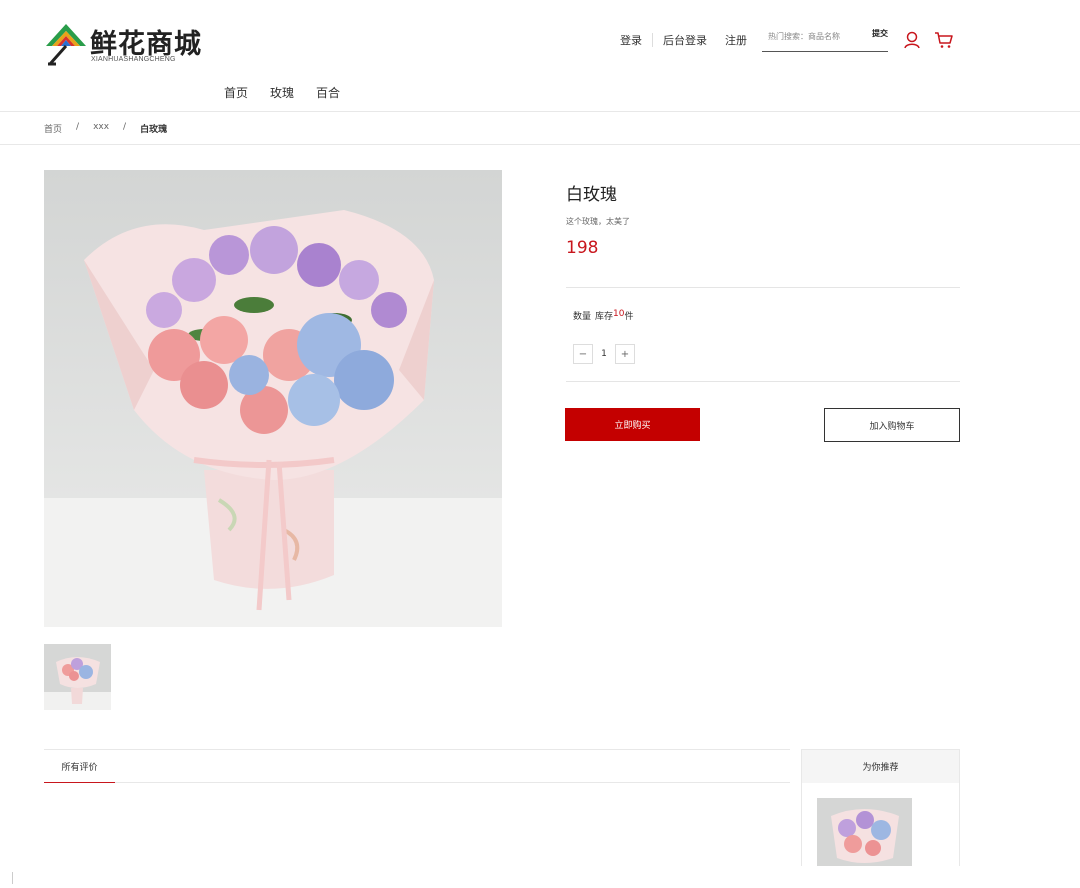 Image resolution: width=1080 pixels, height=888 pixels. What do you see at coordinates (912, 40) in the screenshot?
I see `user-icon` at bounding box center [912, 40].